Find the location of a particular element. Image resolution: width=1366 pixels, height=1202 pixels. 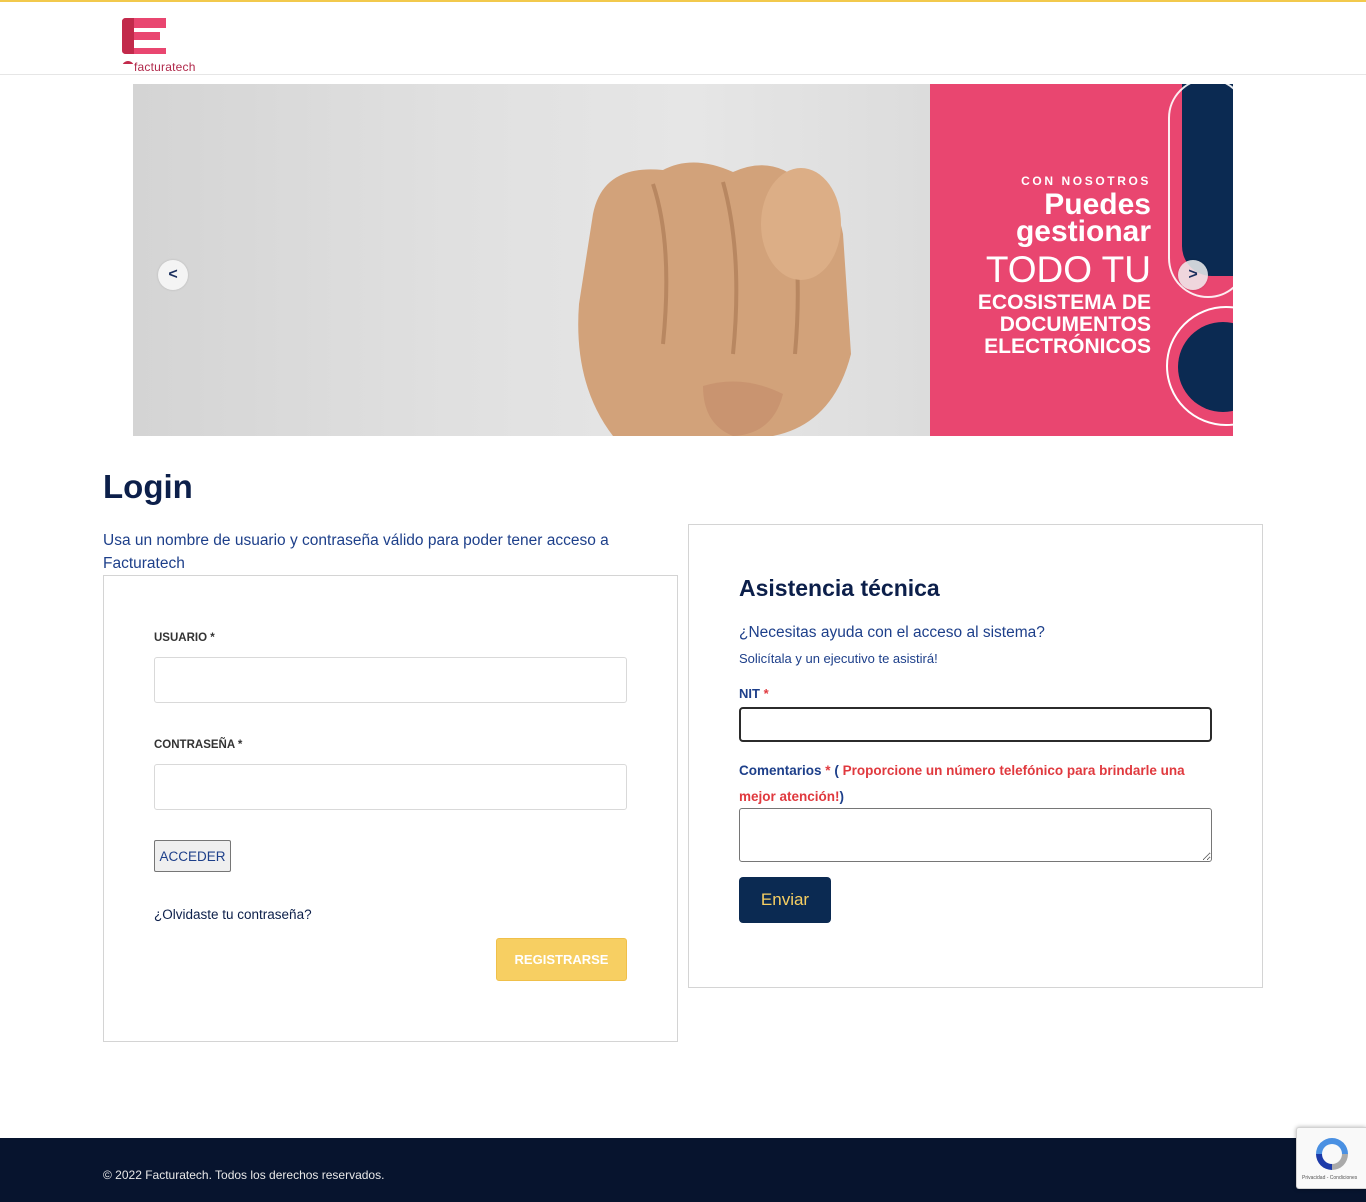

banner-subline-1: ECOSISTEMA DE is located at coordinates (1064, 302).